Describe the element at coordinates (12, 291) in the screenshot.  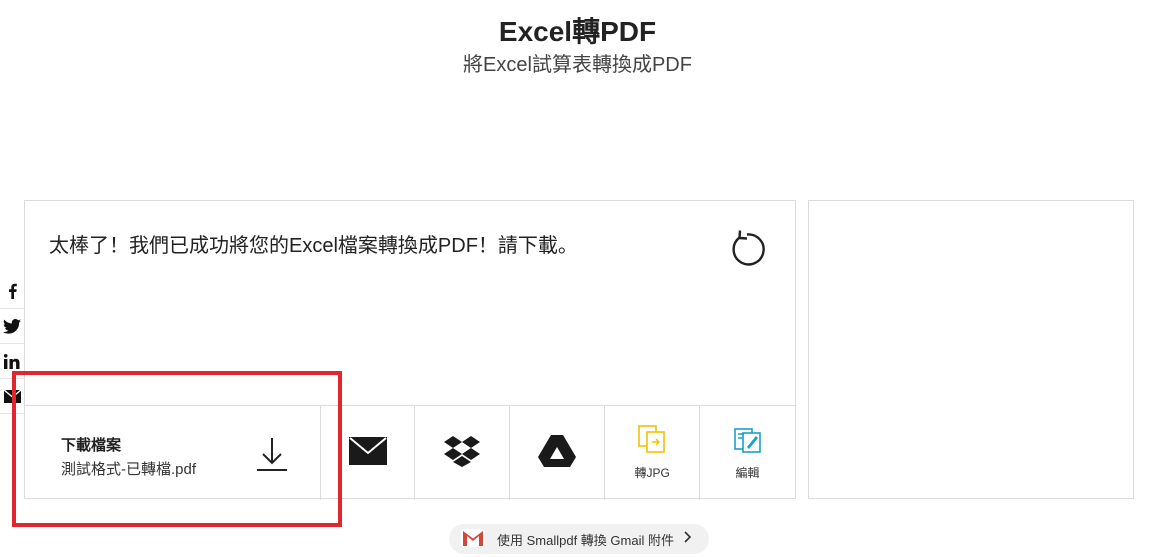
I see `facebook-icon` at that location.